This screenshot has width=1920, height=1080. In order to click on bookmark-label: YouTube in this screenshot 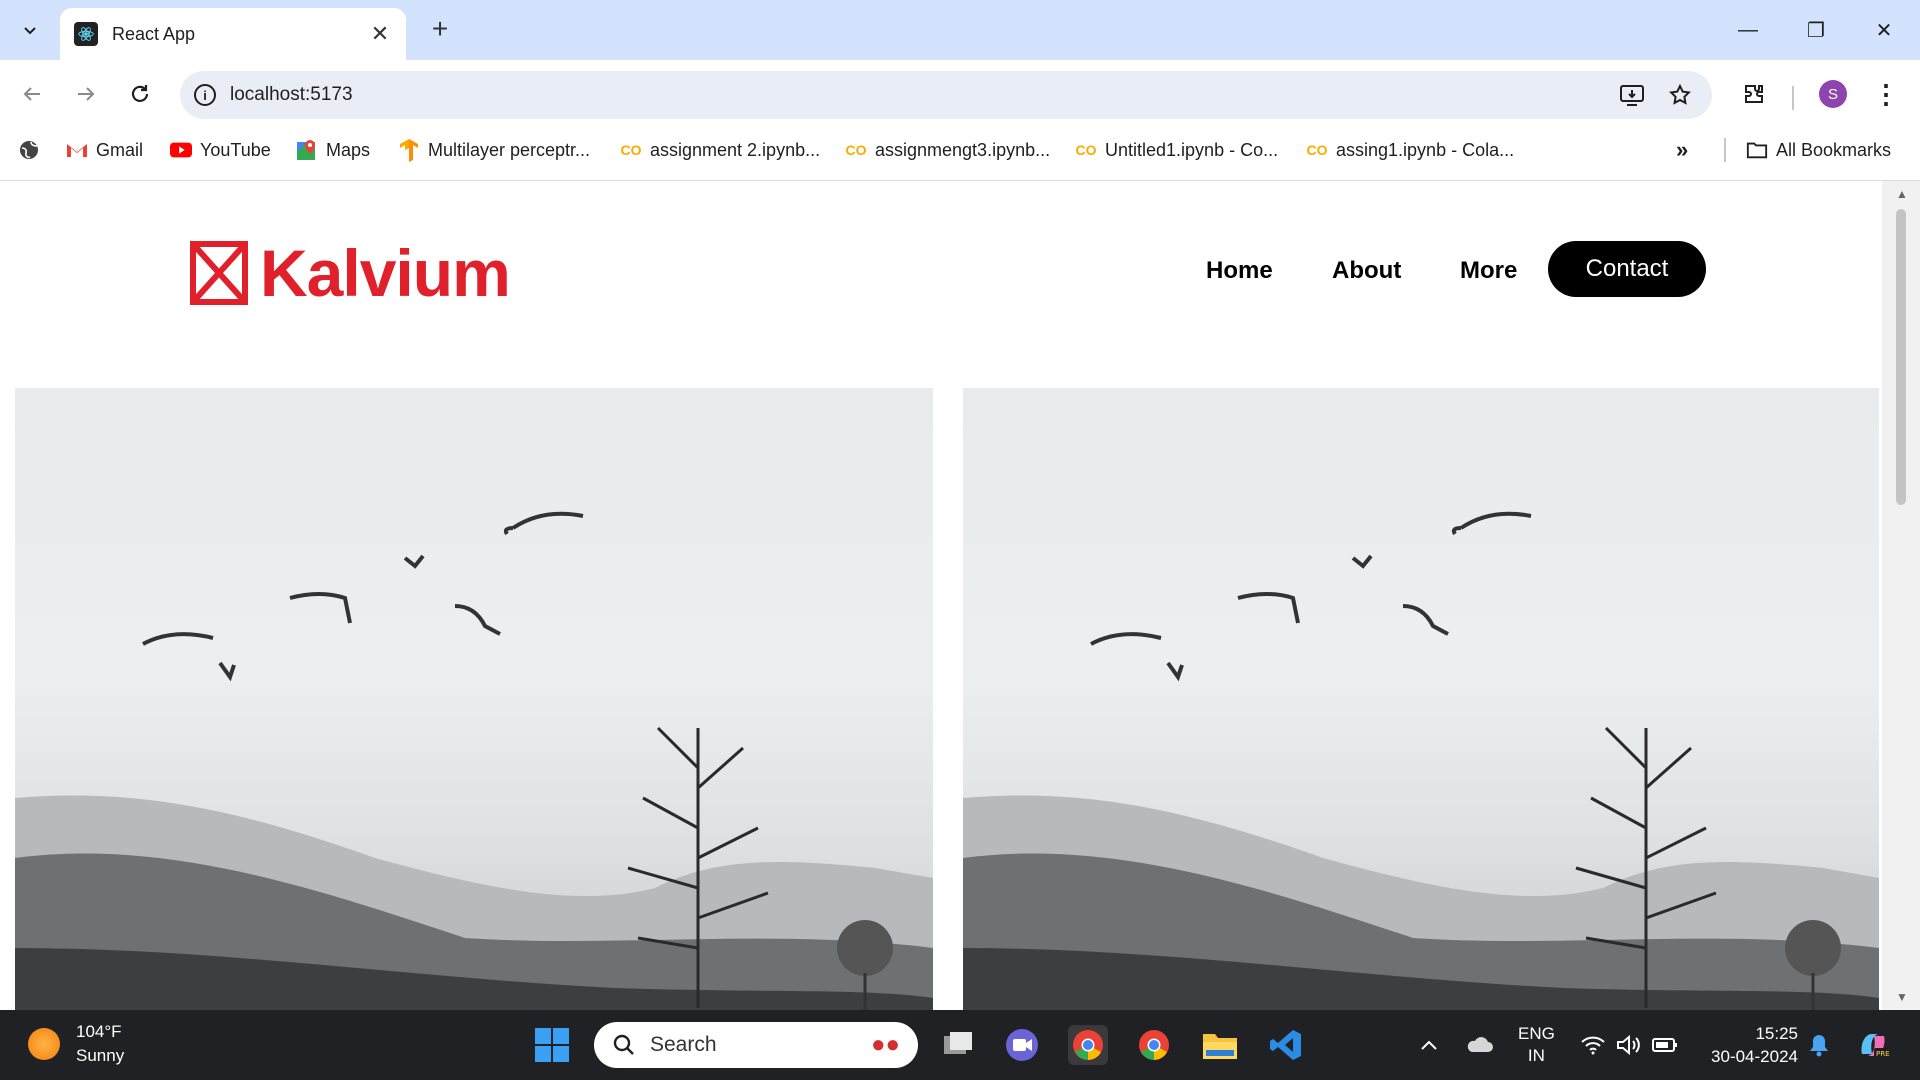, I will do `click(235, 149)`.